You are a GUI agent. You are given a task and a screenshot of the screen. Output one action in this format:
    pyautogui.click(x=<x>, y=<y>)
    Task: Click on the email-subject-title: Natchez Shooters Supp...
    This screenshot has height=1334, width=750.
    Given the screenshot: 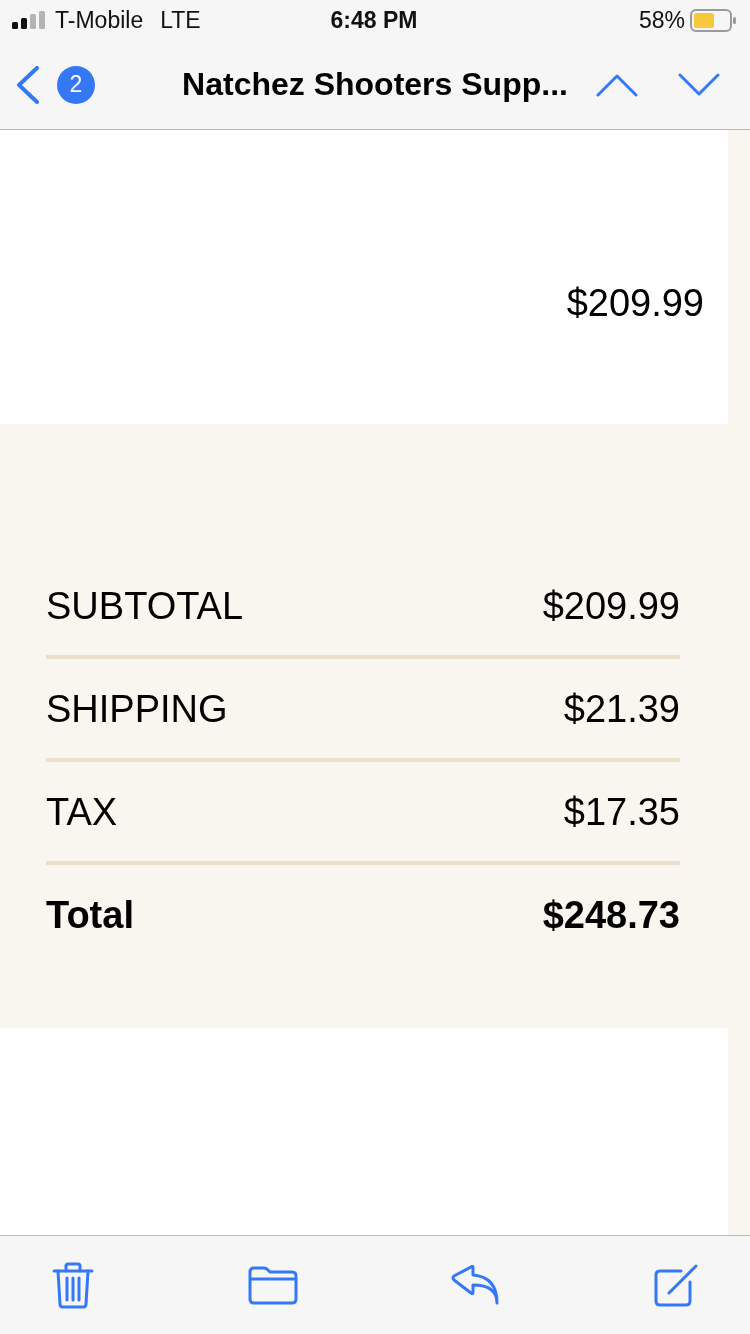 What is the action you would take?
    pyautogui.click(x=375, y=84)
    